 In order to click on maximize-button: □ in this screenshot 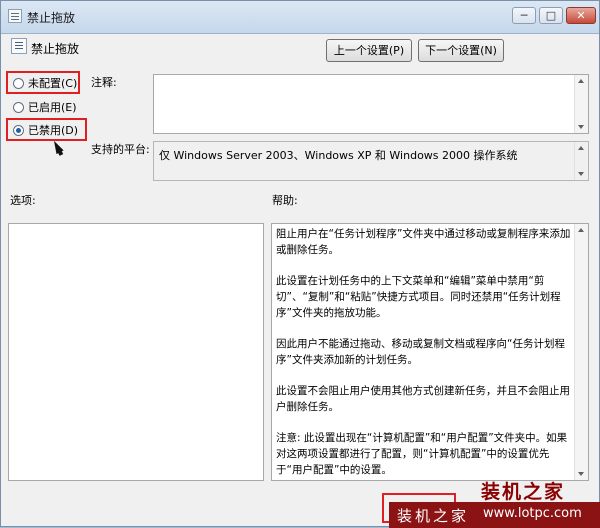, I will do `click(551, 15)`.